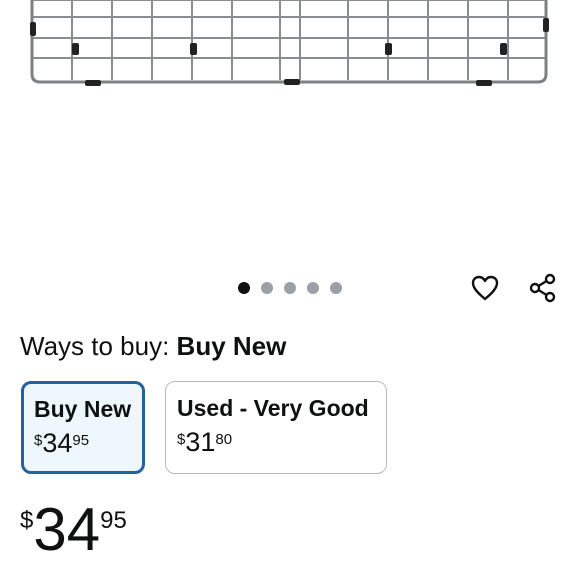 The width and height of the screenshot is (579, 580). I want to click on share-button, so click(543, 288).